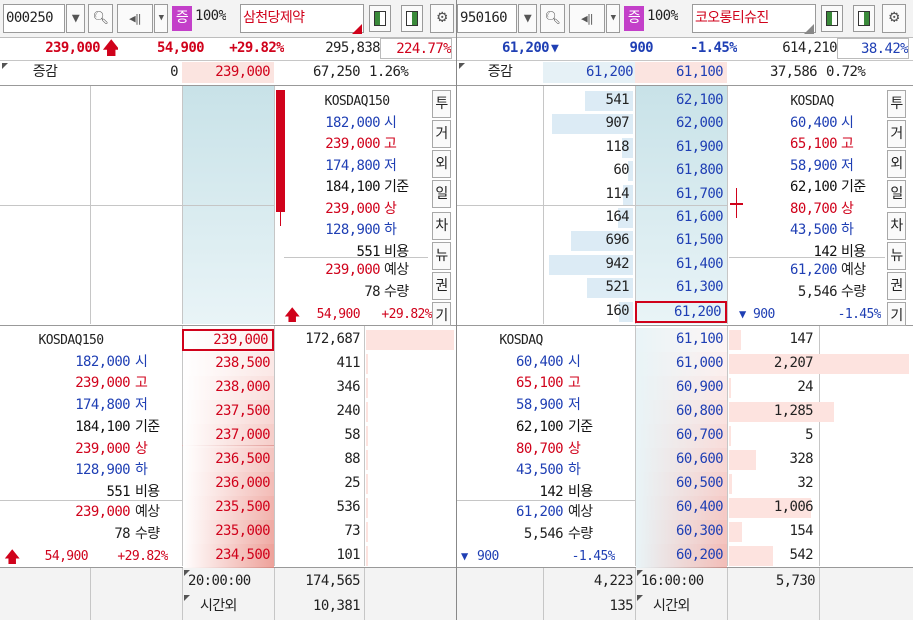 The image size is (913, 620). I want to click on left-bid-price: 236,500, so click(228, 459).